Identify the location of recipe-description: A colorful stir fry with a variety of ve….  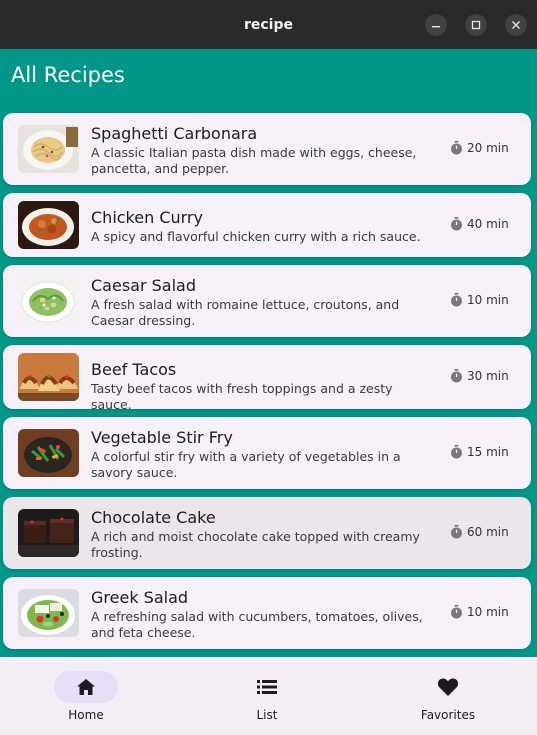
(246, 464).